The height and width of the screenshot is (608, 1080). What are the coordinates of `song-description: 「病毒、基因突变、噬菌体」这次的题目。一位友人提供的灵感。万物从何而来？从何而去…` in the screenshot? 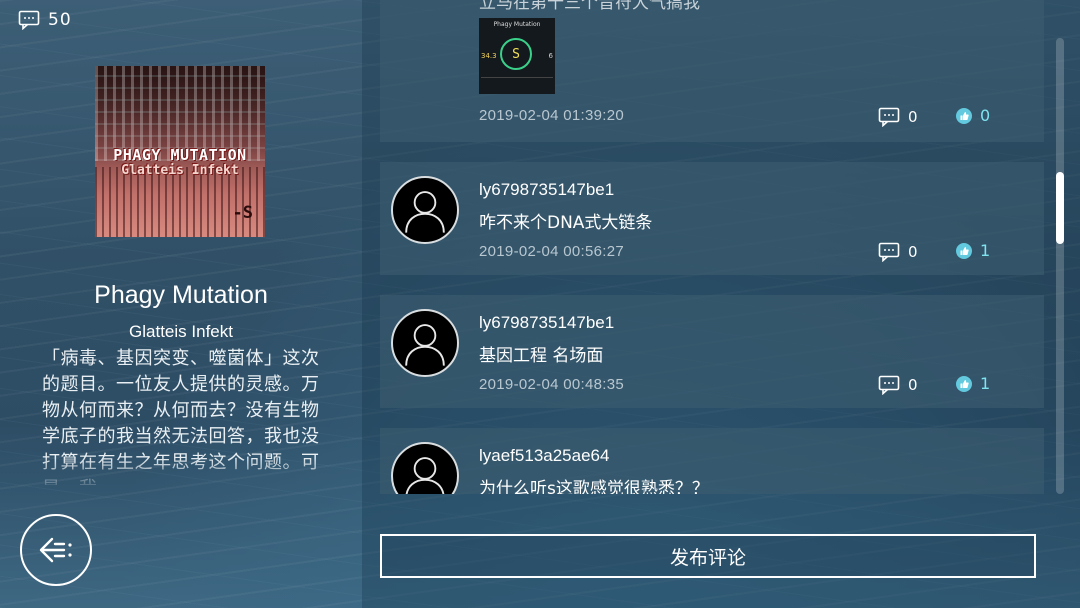 It's located at (182, 415).